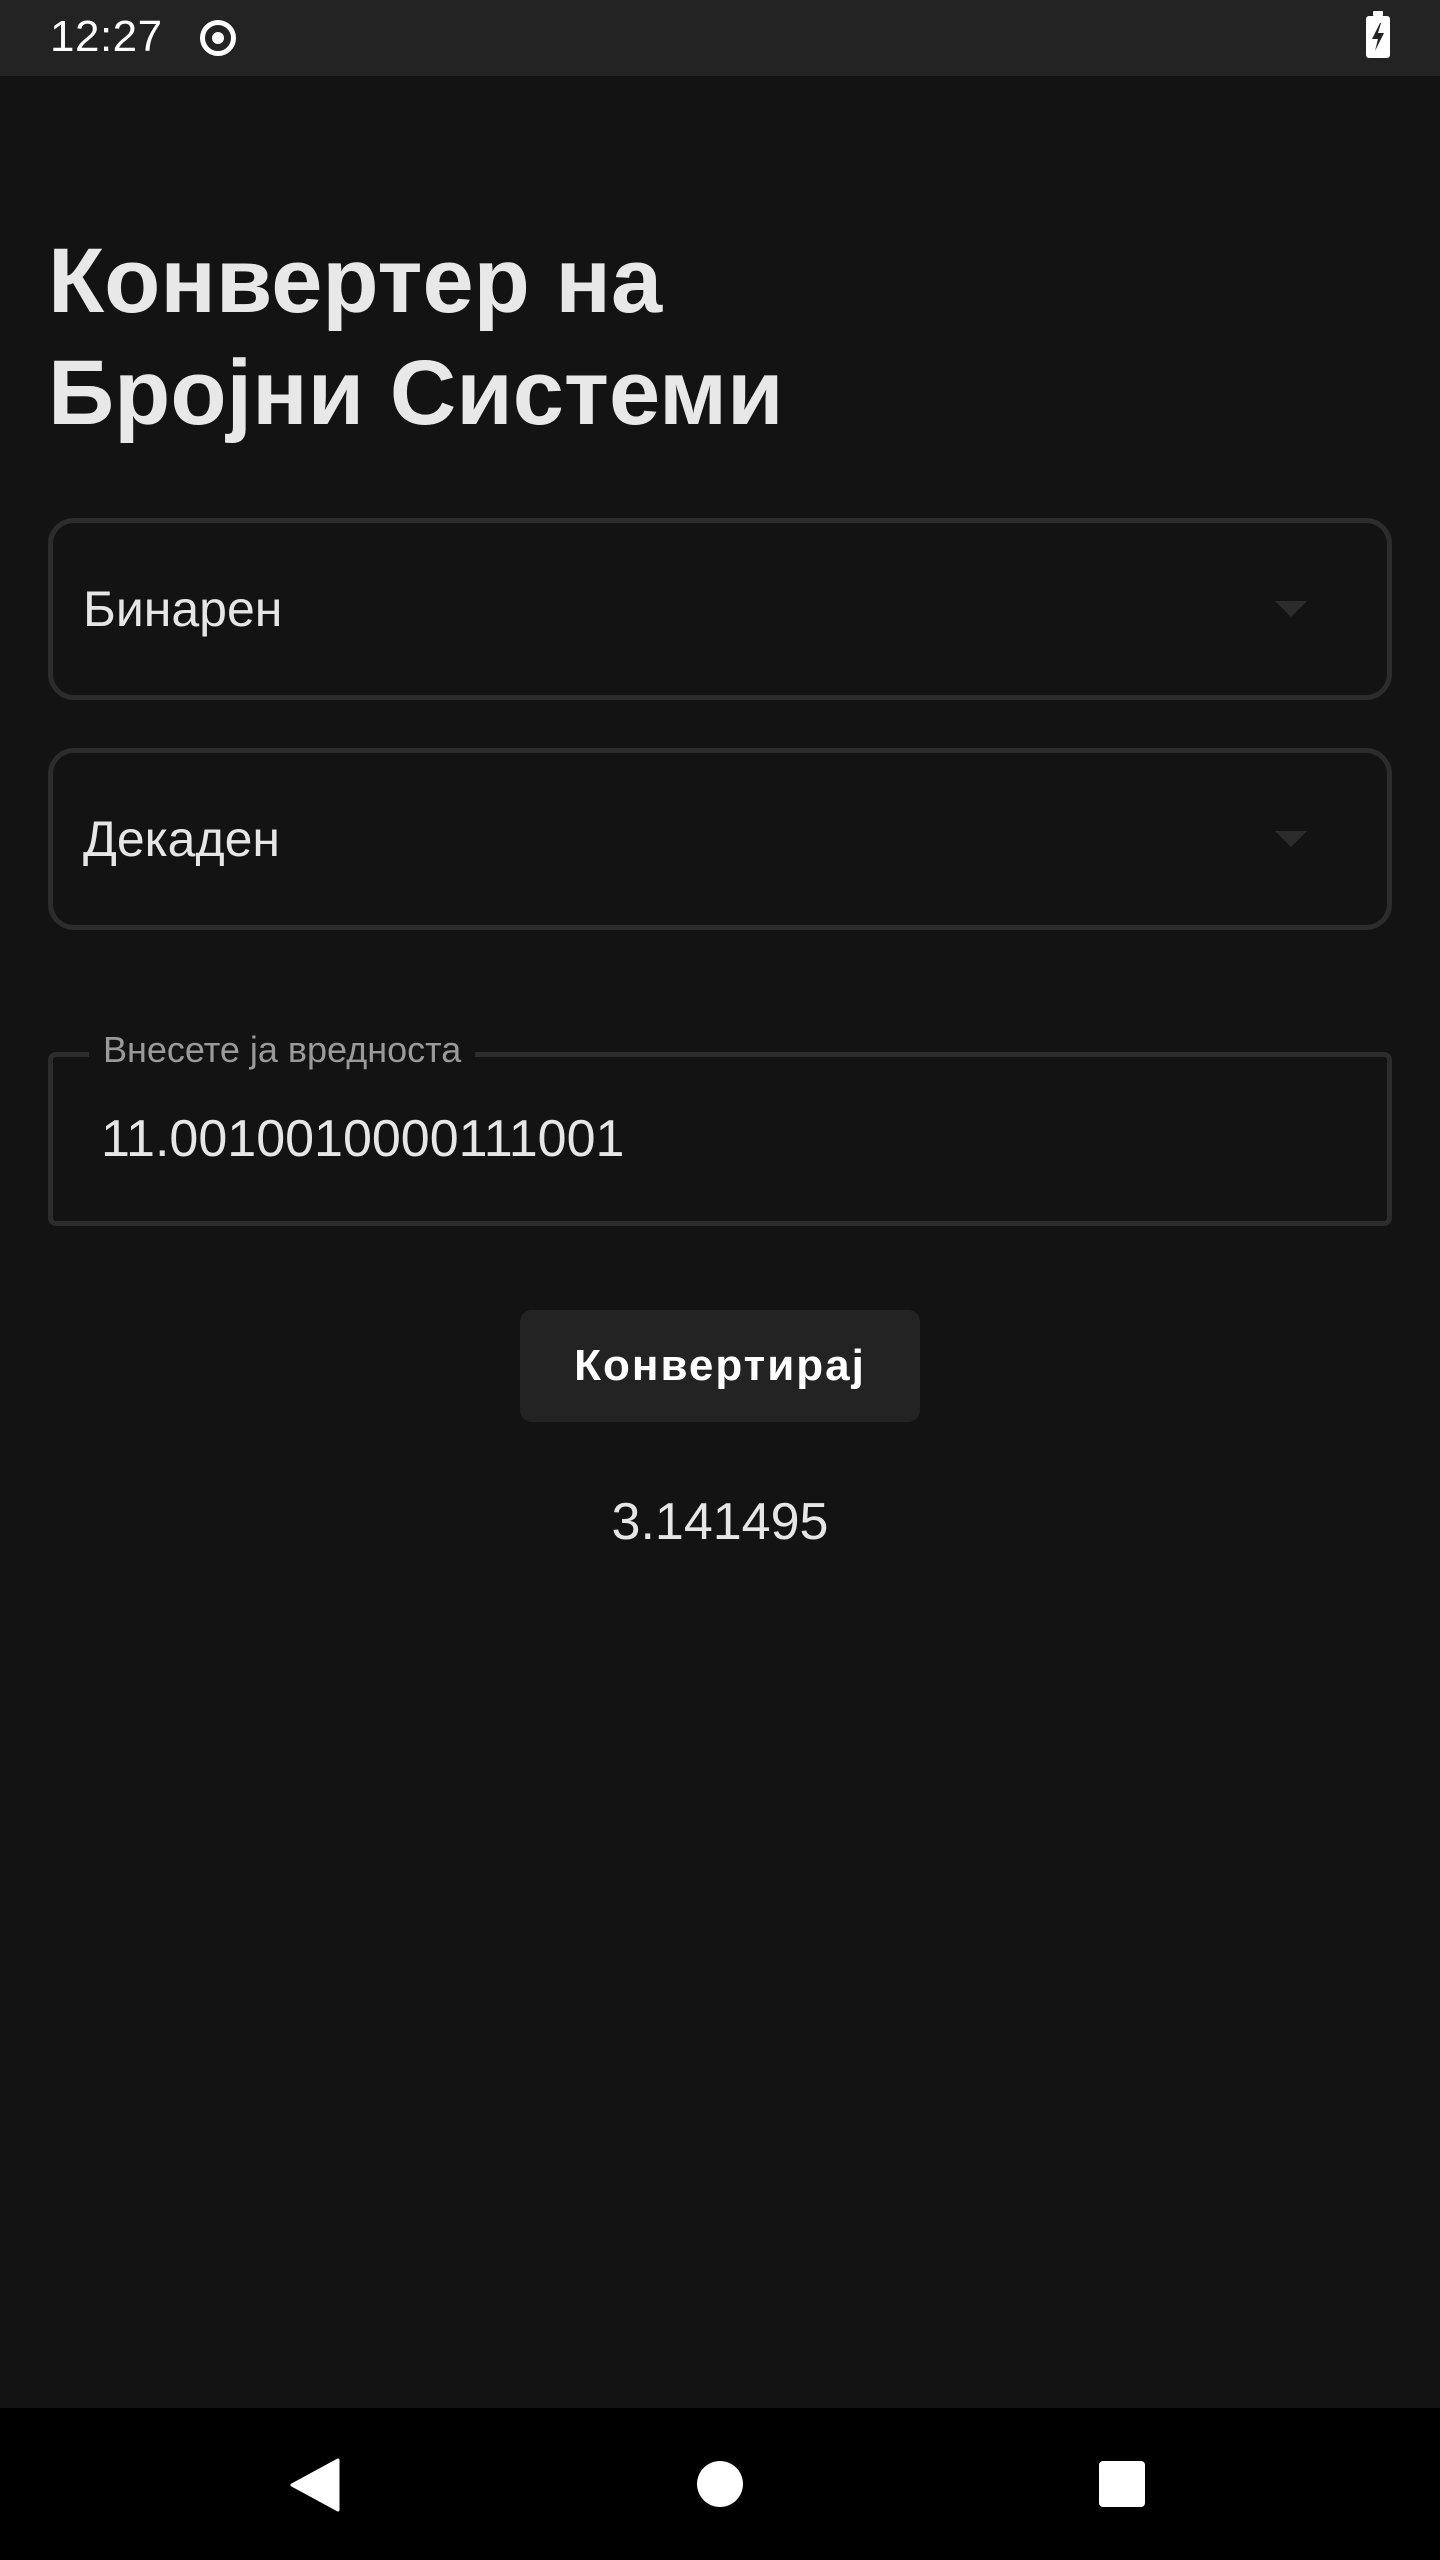 The height and width of the screenshot is (2560, 1440). What do you see at coordinates (720, 1522) in the screenshot?
I see `result-text: 3.141495` at bounding box center [720, 1522].